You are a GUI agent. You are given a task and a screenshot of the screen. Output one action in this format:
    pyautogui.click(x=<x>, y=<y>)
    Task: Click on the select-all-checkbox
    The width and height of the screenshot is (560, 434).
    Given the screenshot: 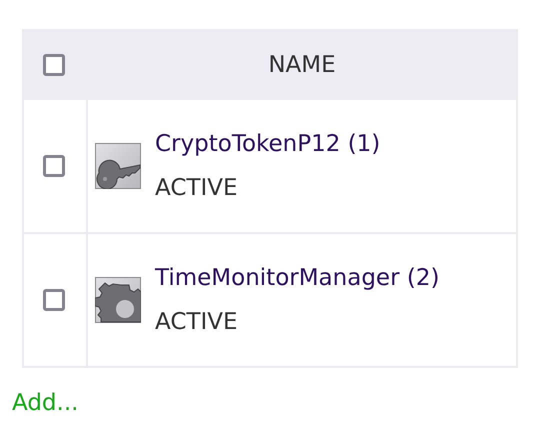 What is the action you would take?
    pyautogui.click(x=54, y=65)
    